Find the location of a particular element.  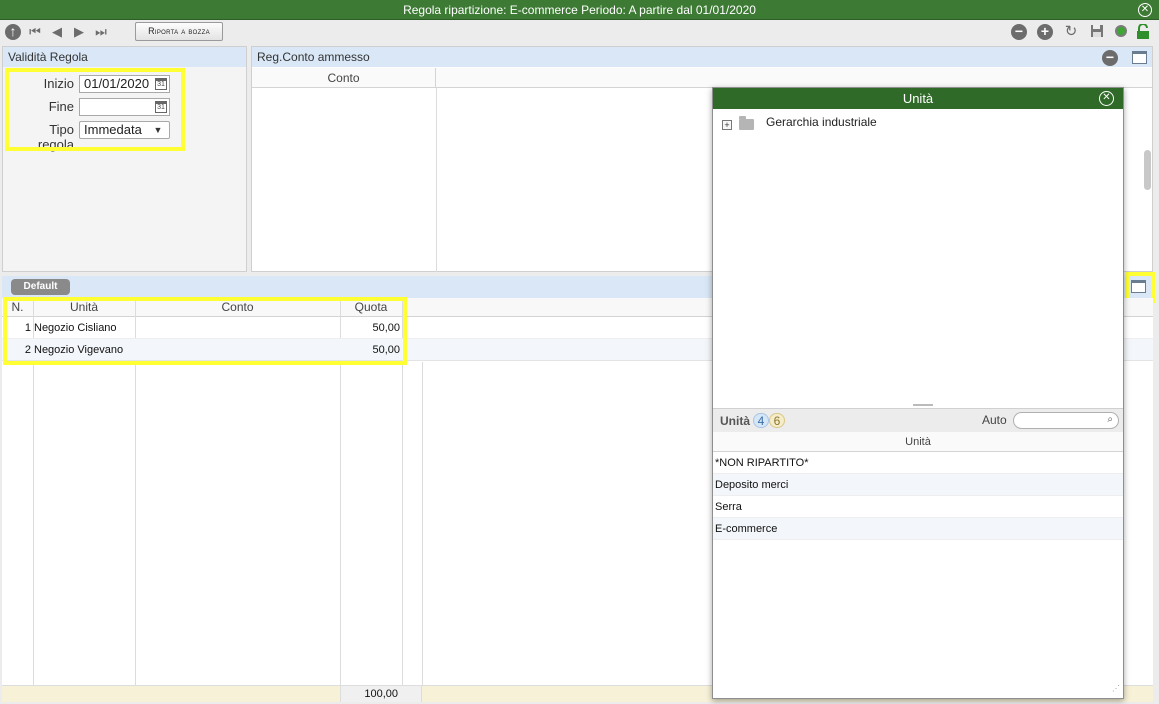

refresh-icon: ↻ is located at coordinates (1071, 32).